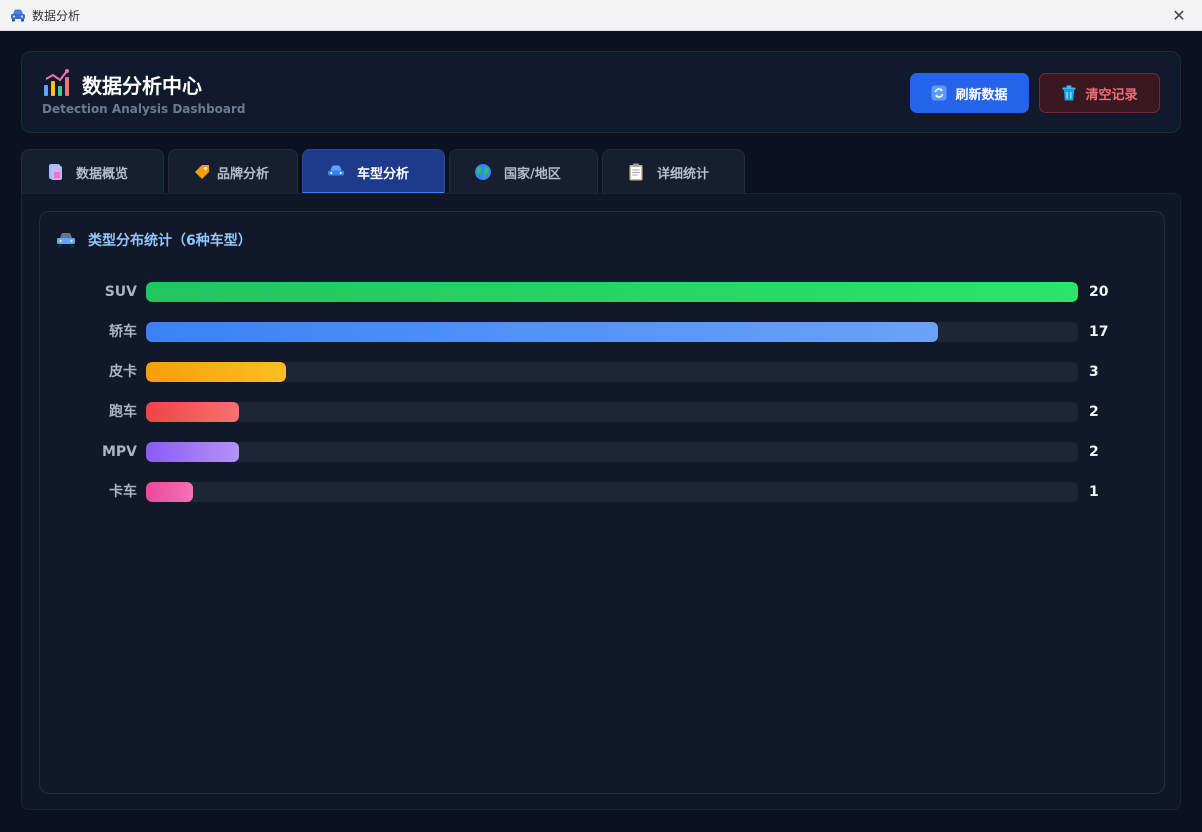 This screenshot has height=832, width=1202. I want to click on tab-brand-analysis: 品牌分析, so click(233, 171).